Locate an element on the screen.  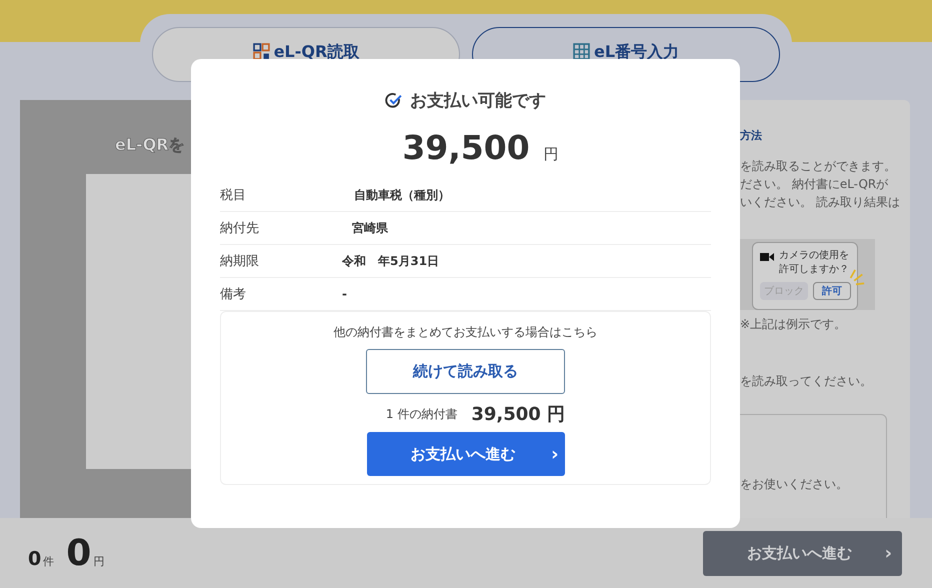
field-label: 税目 is located at coordinates (233, 195).